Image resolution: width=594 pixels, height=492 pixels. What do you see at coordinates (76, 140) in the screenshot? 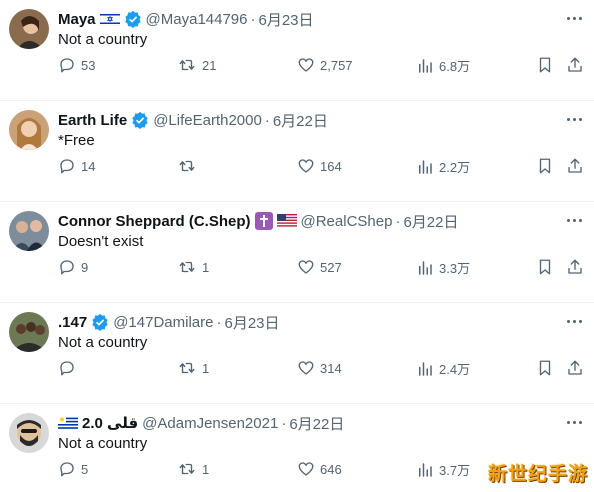
I see `tweet-text: *Free` at bounding box center [76, 140].